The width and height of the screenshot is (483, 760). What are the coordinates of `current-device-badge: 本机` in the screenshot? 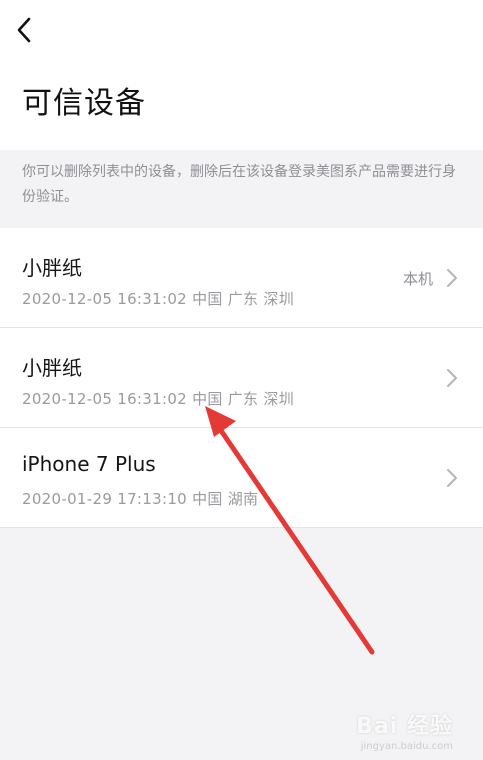 It's located at (417, 279).